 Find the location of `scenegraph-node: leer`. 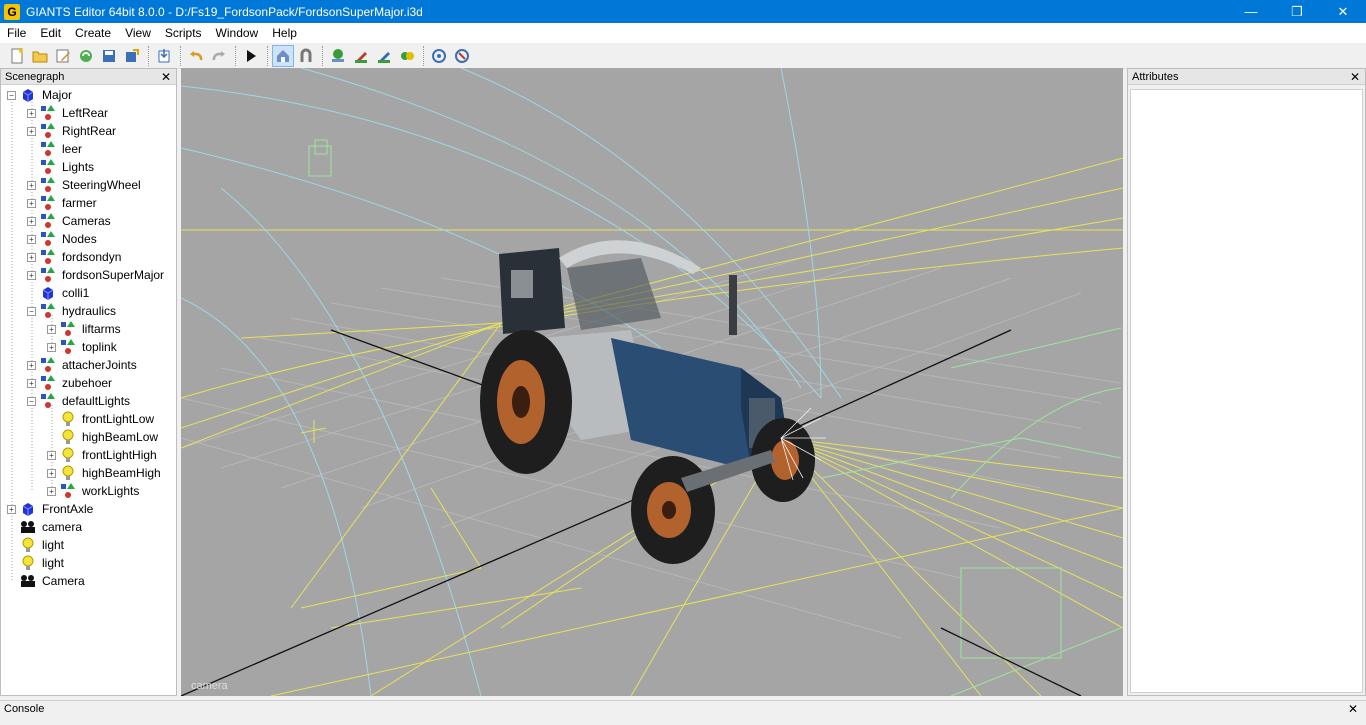

scenegraph-node: leer is located at coordinates (54, 149).